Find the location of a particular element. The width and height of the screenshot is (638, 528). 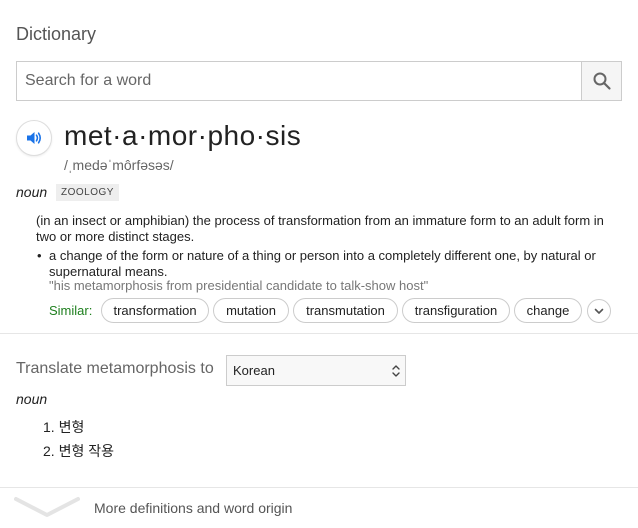

translation-item: 2. 변형 작용 is located at coordinates (78, 451).